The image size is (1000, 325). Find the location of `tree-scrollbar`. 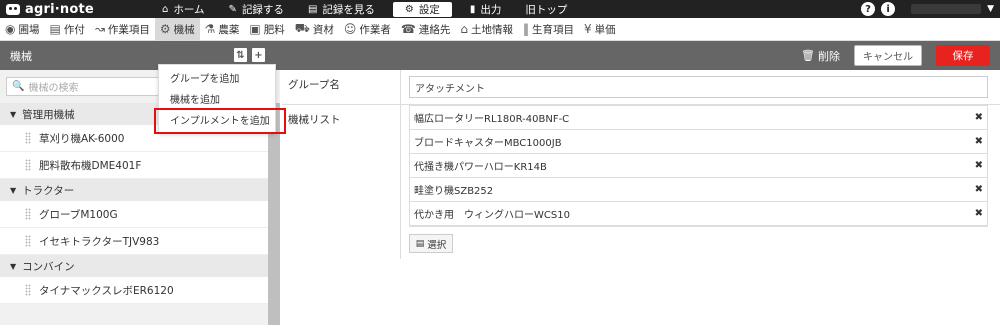

tree-scrollbar is located at coordinates (274, 214).